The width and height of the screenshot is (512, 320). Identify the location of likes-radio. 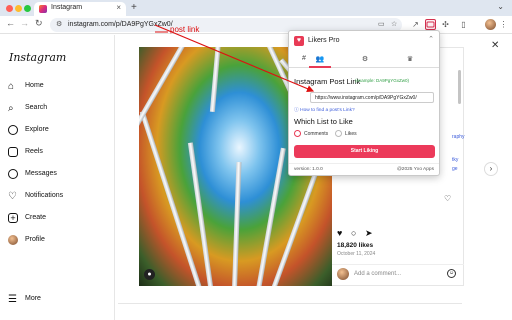
(338, 133).